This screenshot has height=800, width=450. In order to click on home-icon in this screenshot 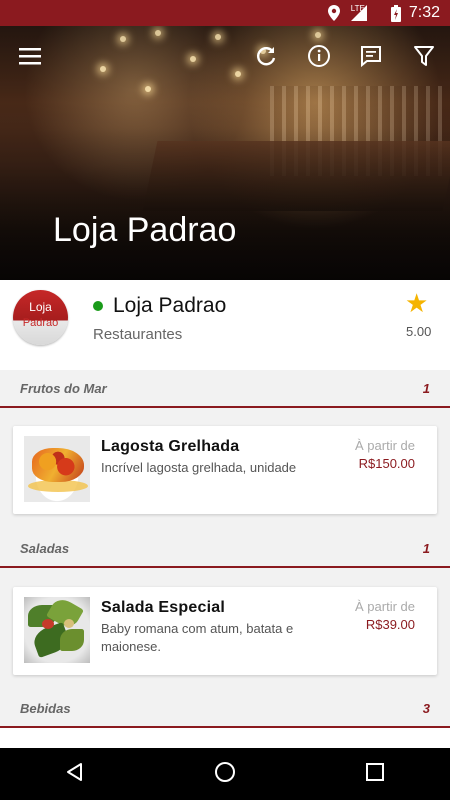, I will do `click(225, 774)`.